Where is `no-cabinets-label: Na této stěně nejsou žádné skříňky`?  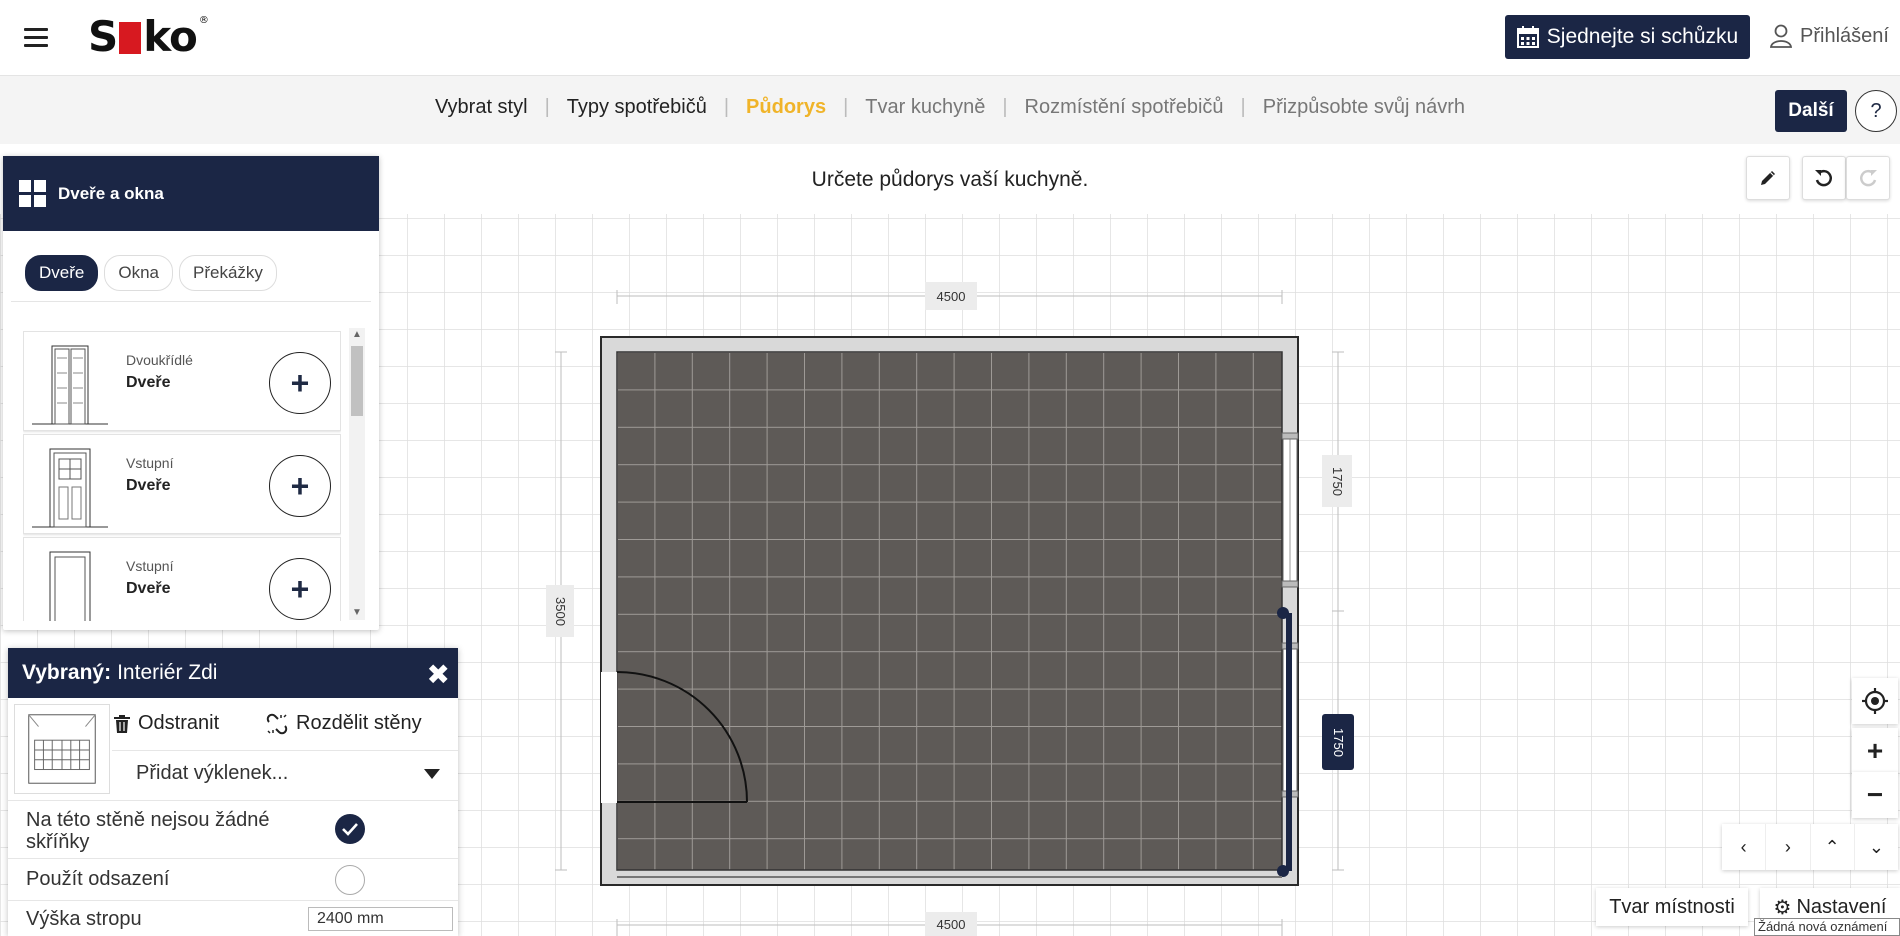 no-cabinets-label: Na této stěně nejsou žádné skříňky is located at coordinates (148, 831).